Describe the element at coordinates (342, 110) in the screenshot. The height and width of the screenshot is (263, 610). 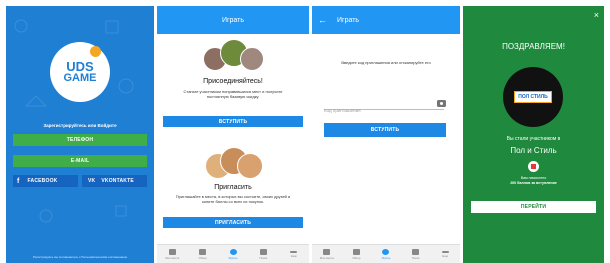
I see `code-input-placeholder: Код приглашения` at that location.